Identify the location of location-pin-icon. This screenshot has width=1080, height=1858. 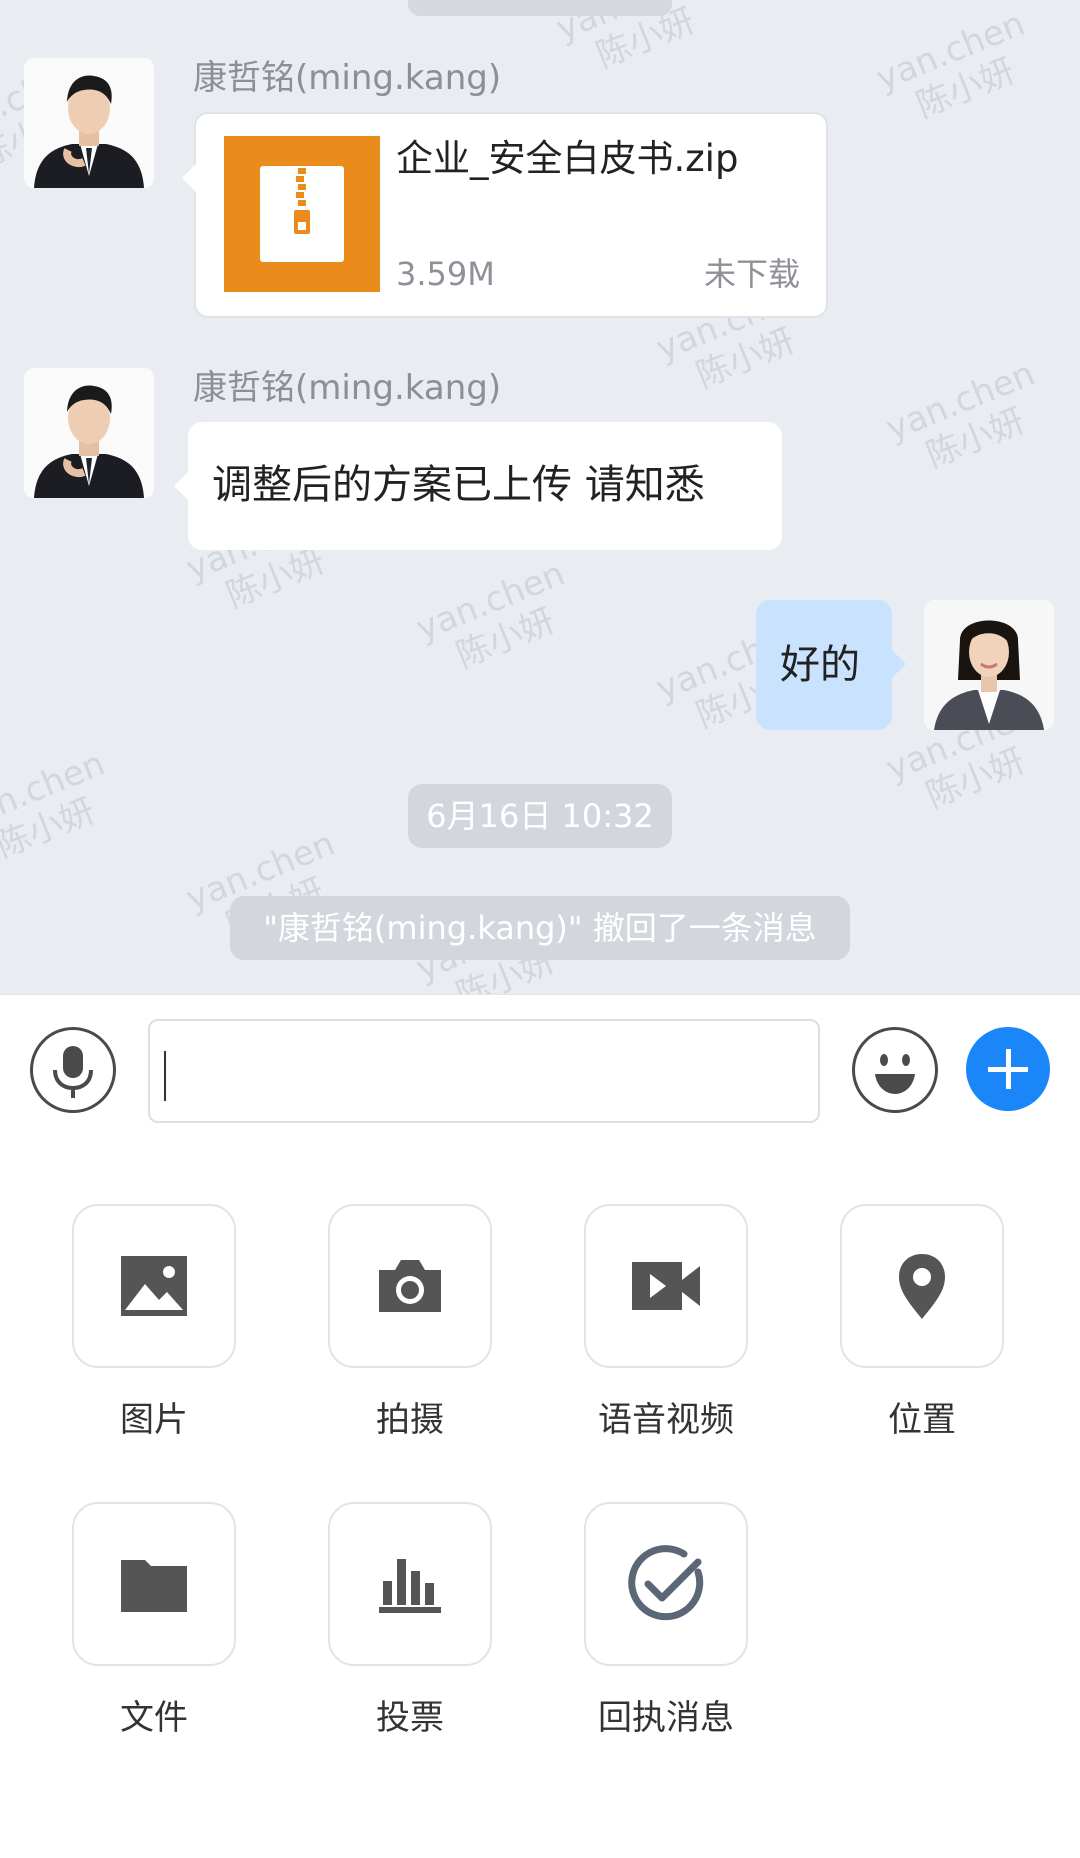
(922, 1286).